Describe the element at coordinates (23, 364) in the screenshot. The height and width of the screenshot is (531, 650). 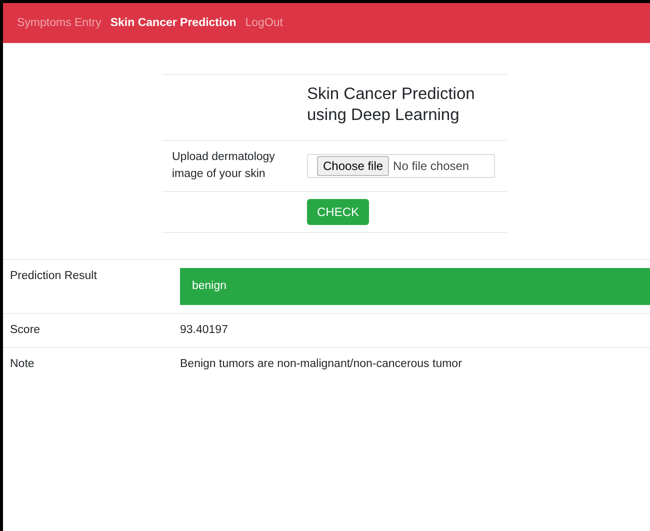
I see `result-label: Note` at that location.